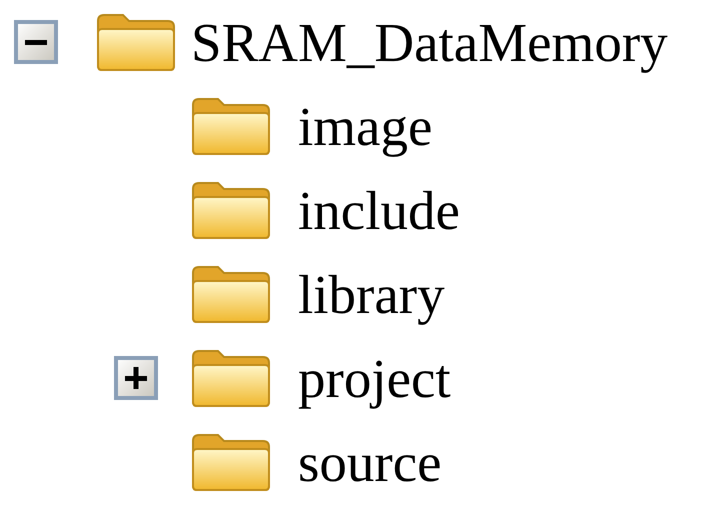 This screenshot has height=510, width=713. Describe the element at coordinates (379, 210) in the screenshot. I see `folder-label: include` at that location.